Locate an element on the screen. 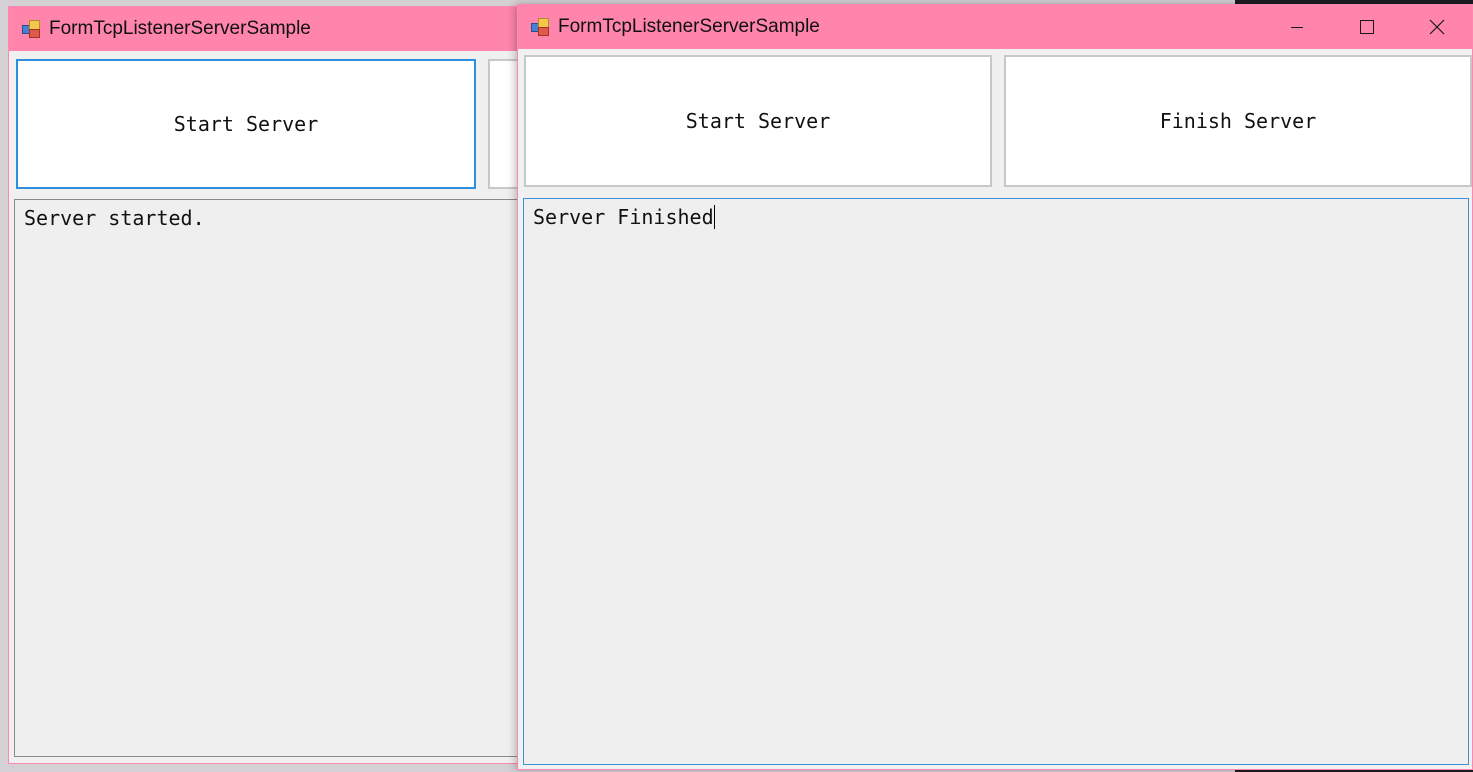 This screenshot has width=1473, height=772. log-text: Server started. is located at coordinates (114, 218).